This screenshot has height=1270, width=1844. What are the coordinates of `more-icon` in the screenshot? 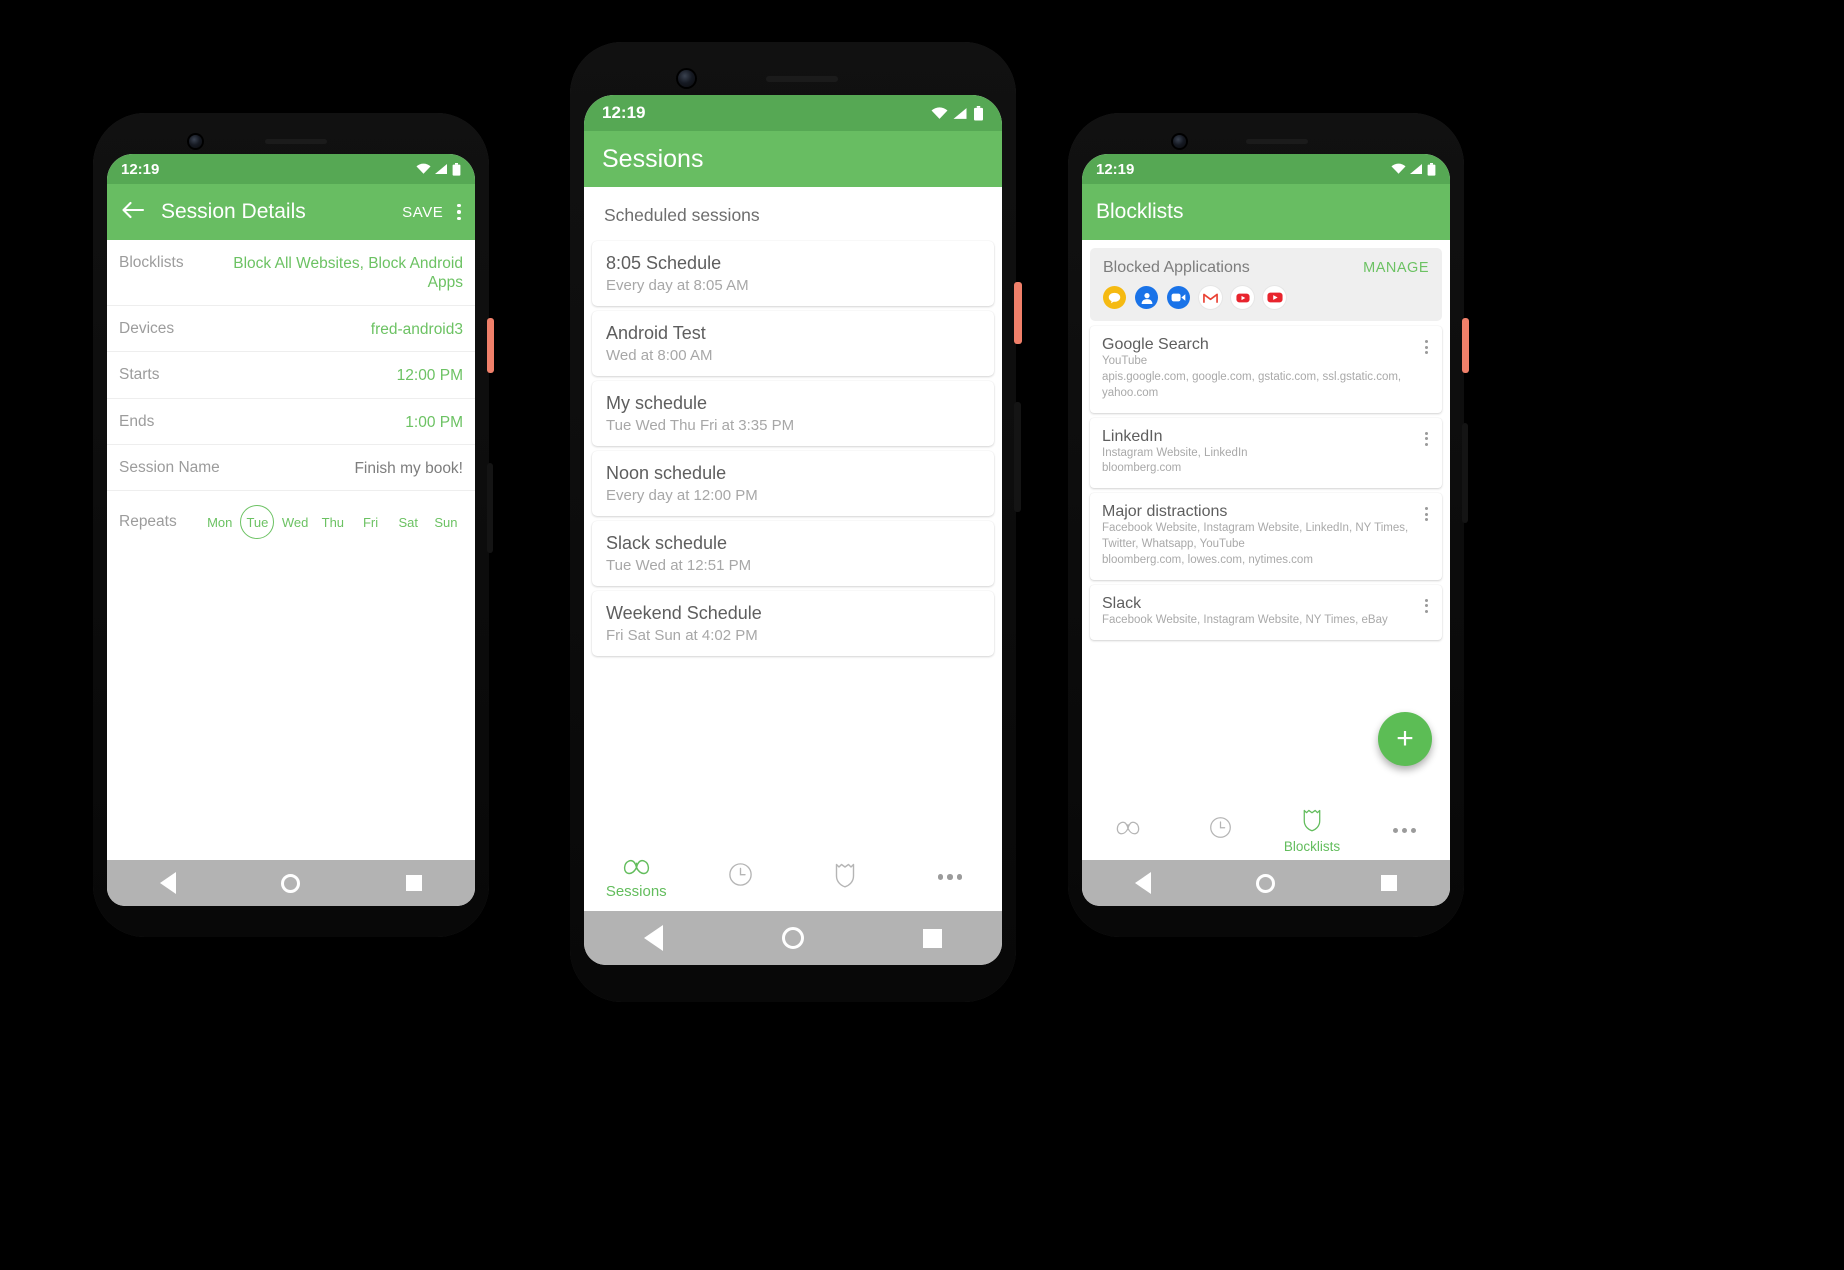 It's located at (949, 877).